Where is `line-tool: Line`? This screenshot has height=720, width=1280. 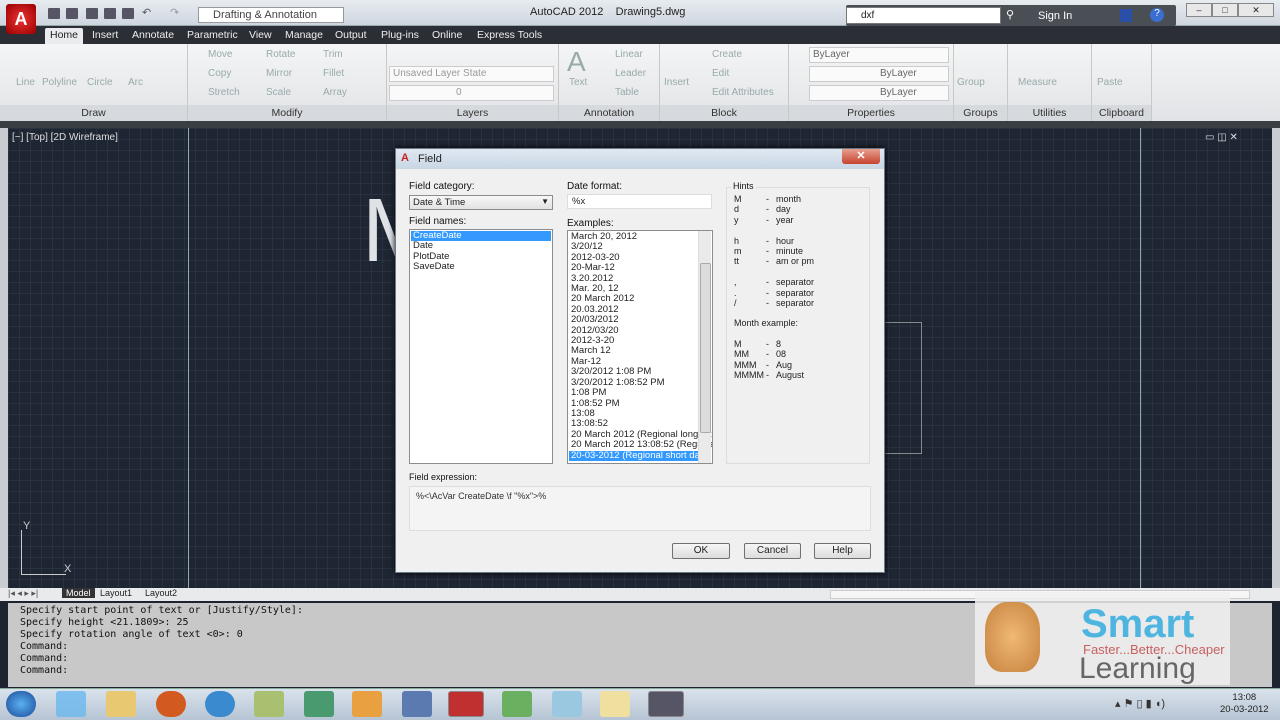
line-tool: Line is located at coordinates (25, 82).